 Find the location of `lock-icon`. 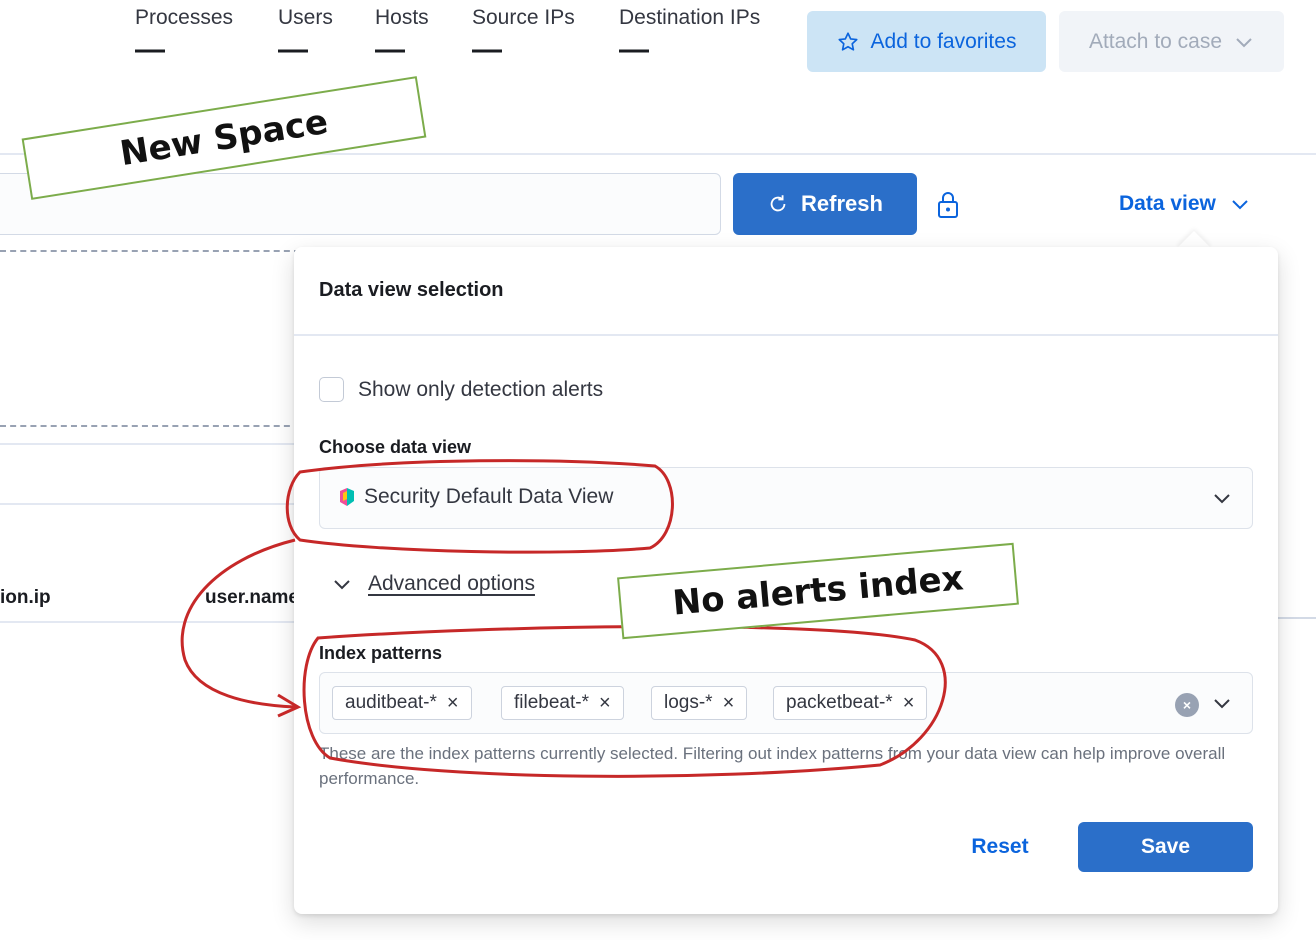

lock-icon is located at coordinates (948, 205).